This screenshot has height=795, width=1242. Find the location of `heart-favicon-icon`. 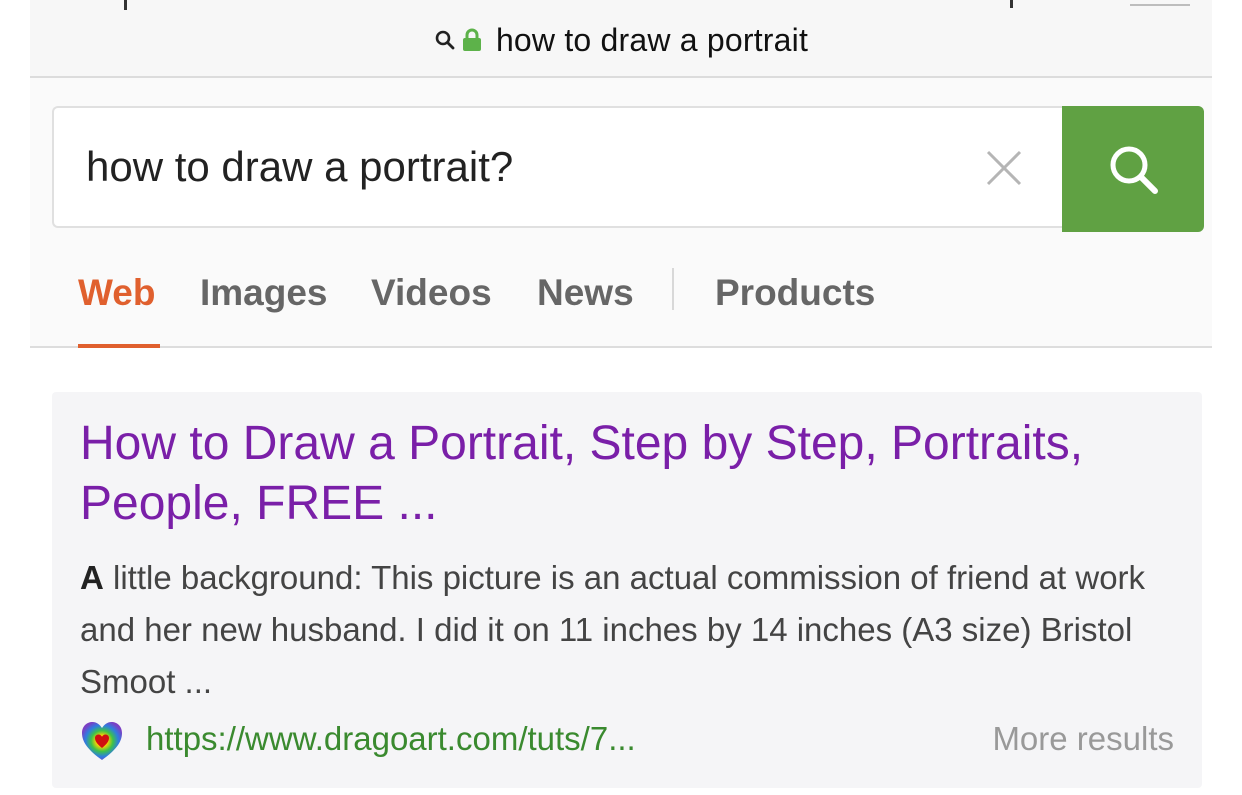

heart-favicon-icon is located at coordinates (102, 741).